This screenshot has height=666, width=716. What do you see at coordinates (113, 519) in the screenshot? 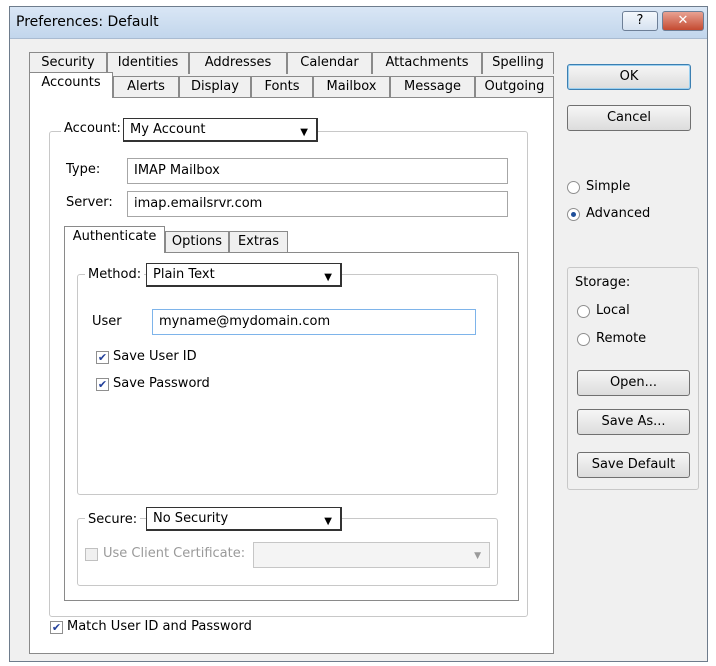
I see `secure-label: Secure:` at bounding box center [113, 519].